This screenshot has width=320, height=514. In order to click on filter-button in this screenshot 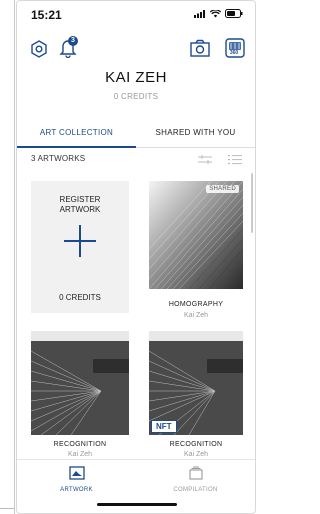, I will do `click(205, 159)`.